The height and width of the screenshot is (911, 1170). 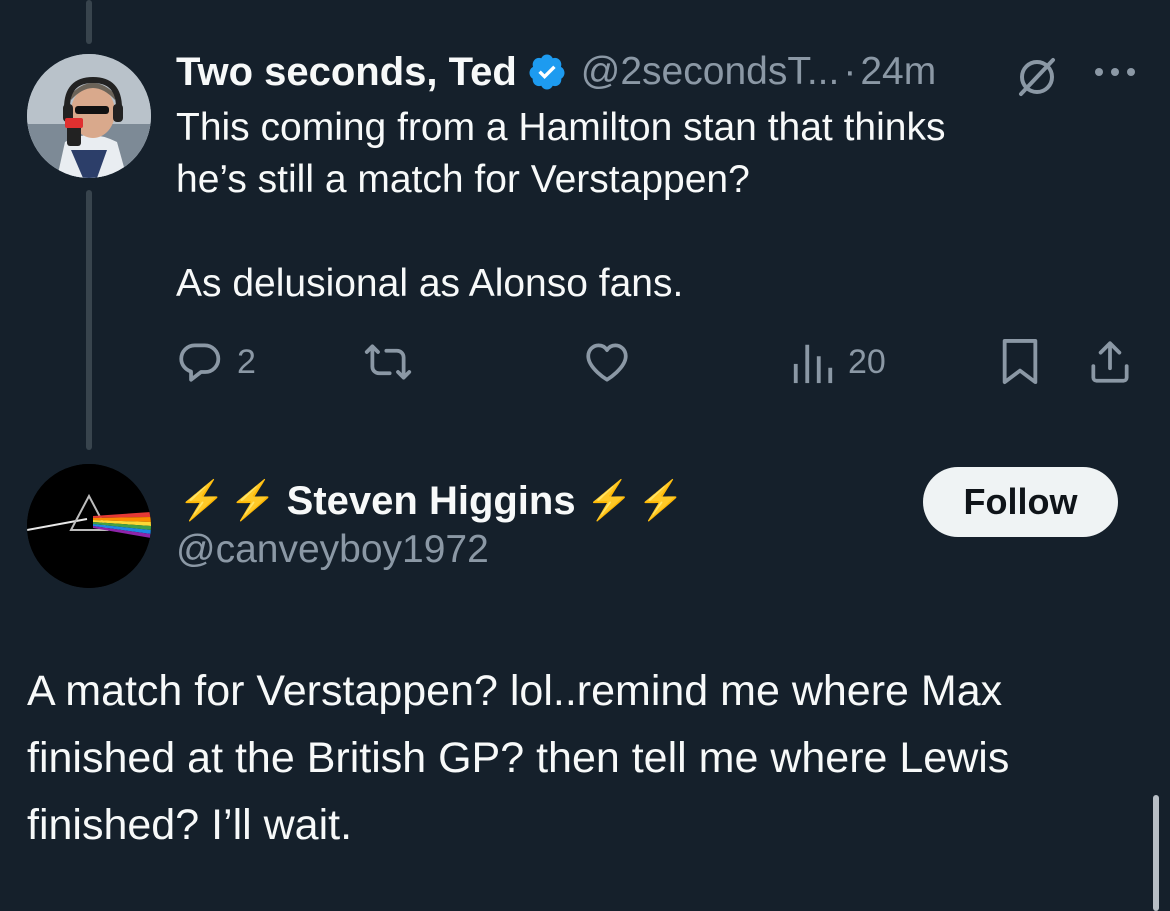 I want to click on repost-icon, so click(x=388, y=362).